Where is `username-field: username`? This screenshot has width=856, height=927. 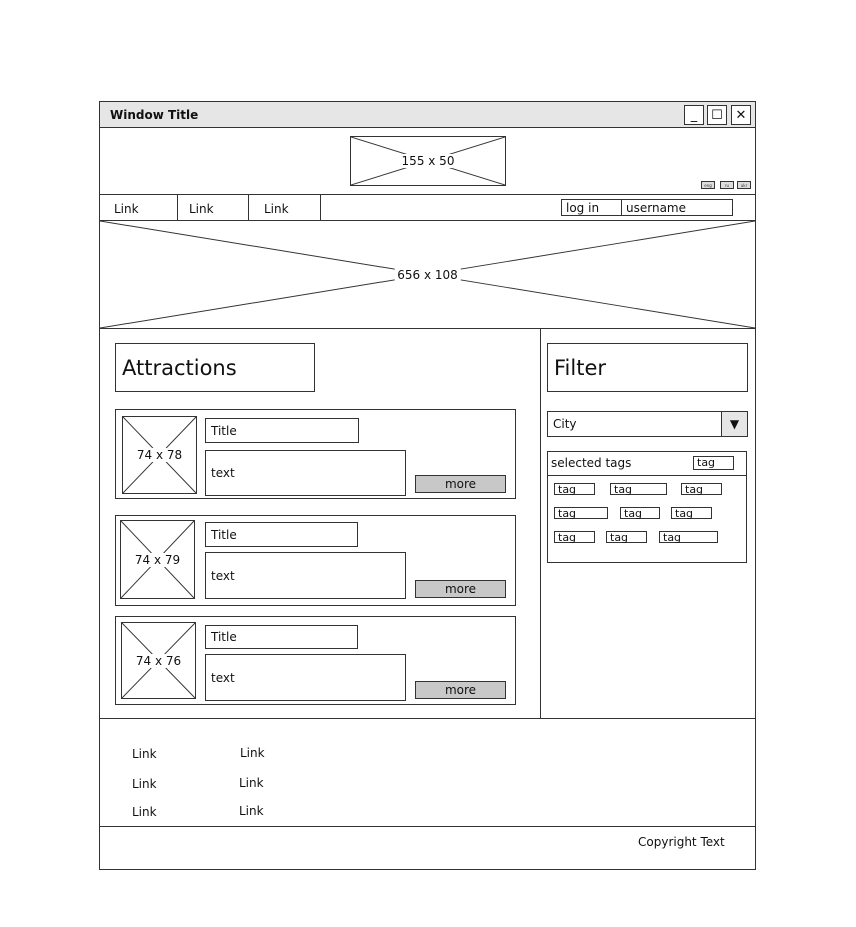
username-field: username is located at coordinates (677, 207).